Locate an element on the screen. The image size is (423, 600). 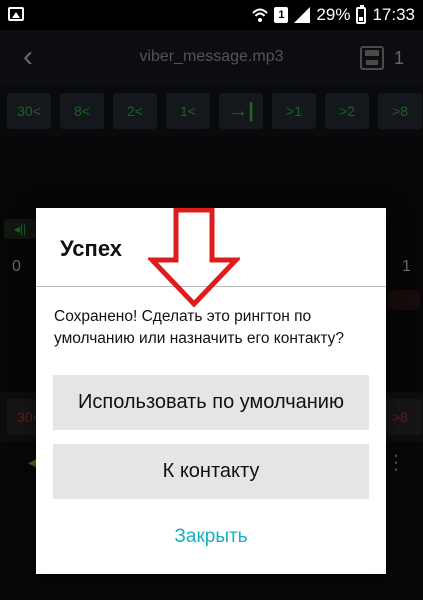
dialog-title: Успех is located at coordinates (91, 248).